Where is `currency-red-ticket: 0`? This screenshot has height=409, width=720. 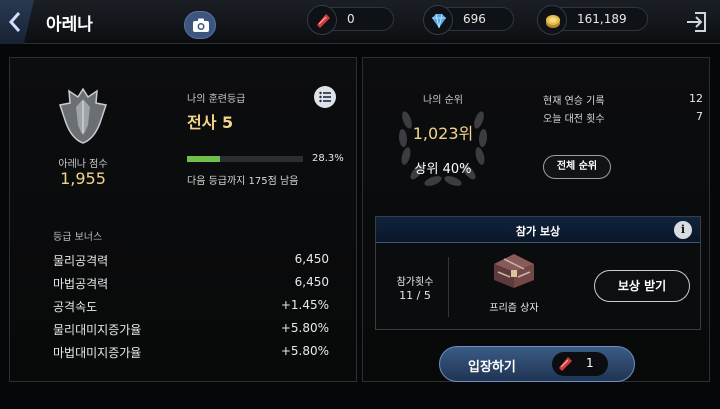 currency-red-ticket: 0 is located at coordinates (350, 20).